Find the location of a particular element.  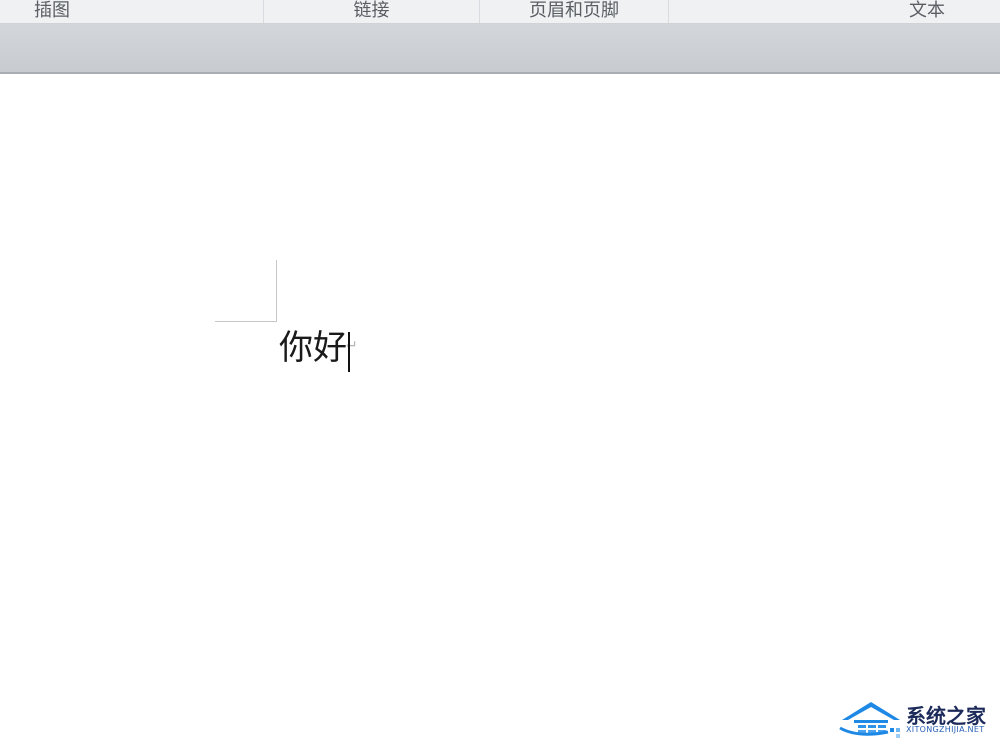

group-label-links: 链接 is located at coordinates (371, 10).